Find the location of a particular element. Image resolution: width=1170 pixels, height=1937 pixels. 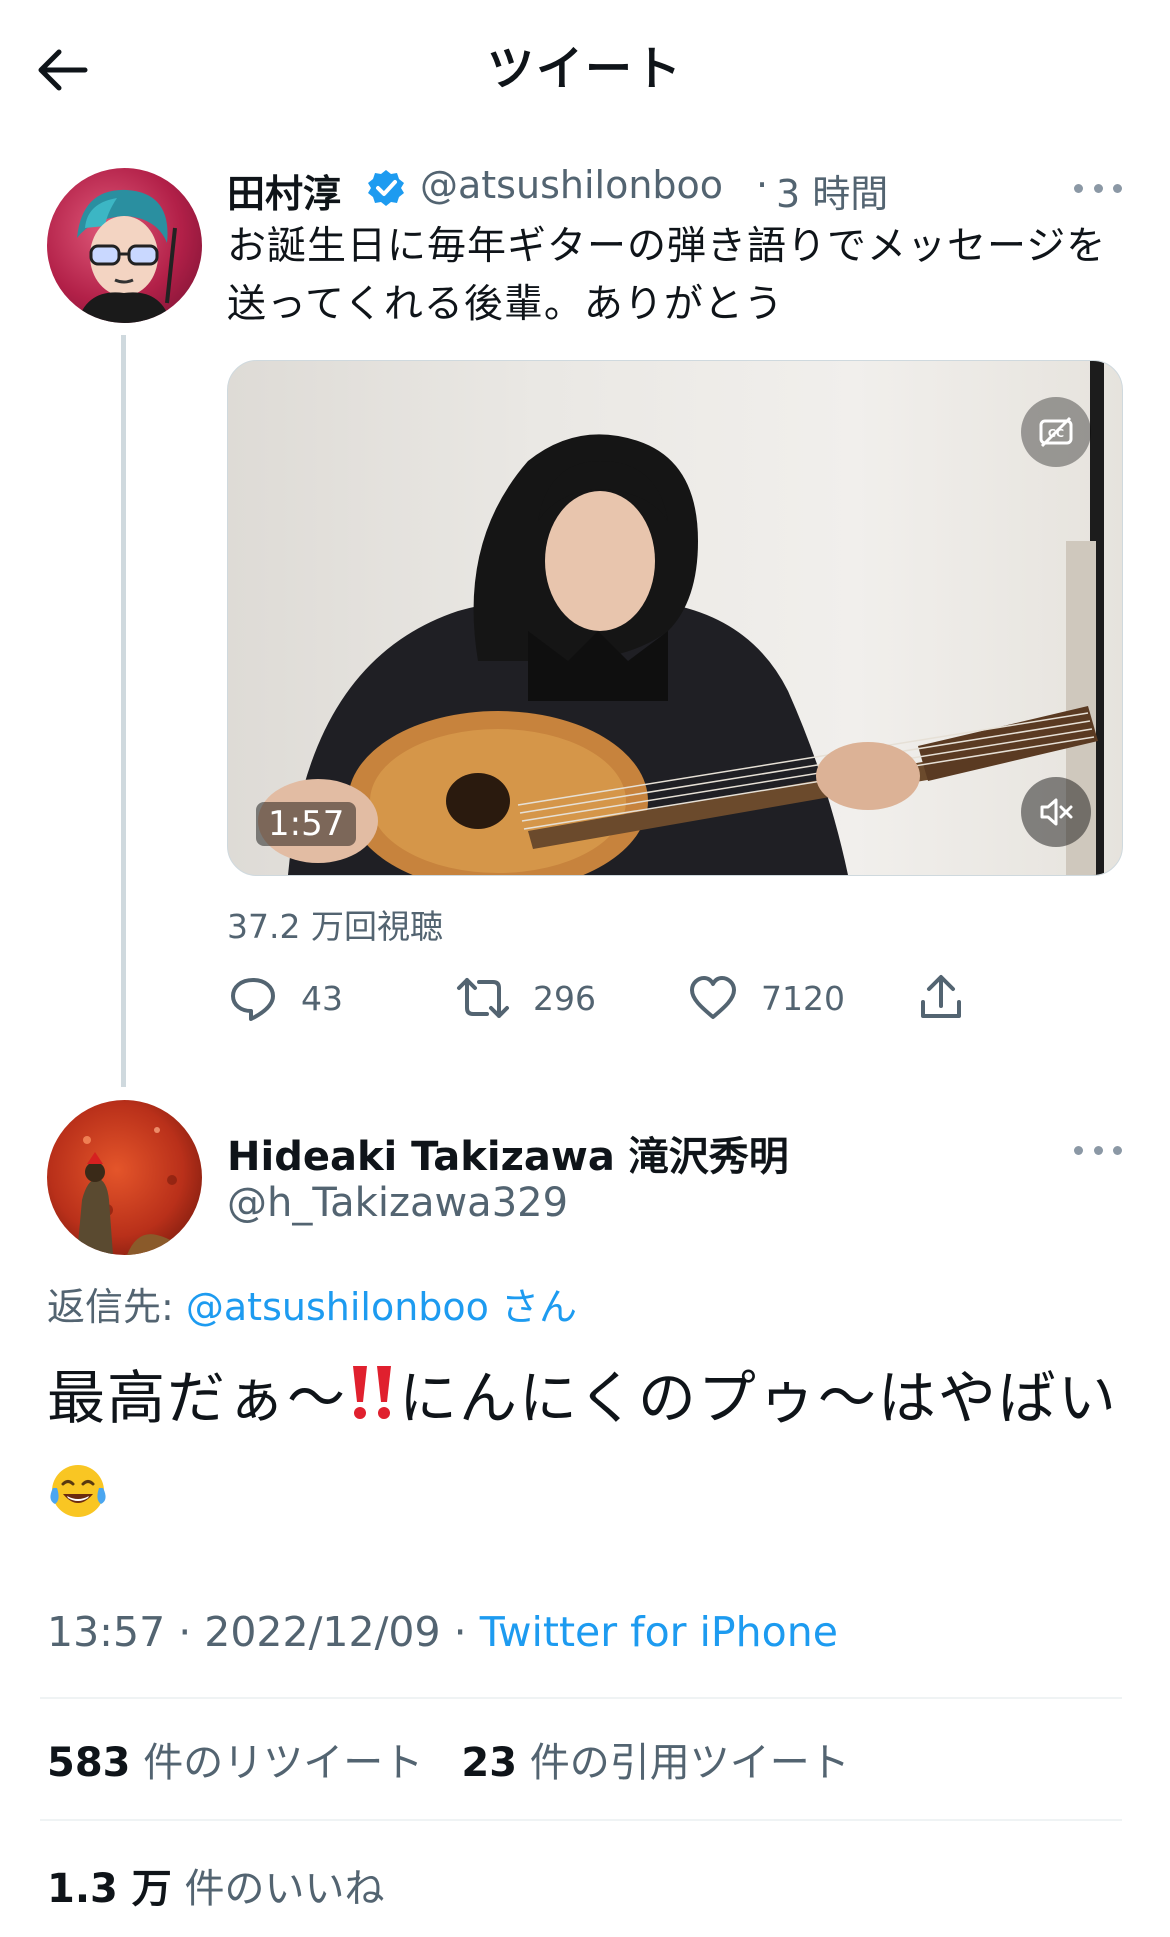

mute-toggle-button is located at coordinates (1056, 812).